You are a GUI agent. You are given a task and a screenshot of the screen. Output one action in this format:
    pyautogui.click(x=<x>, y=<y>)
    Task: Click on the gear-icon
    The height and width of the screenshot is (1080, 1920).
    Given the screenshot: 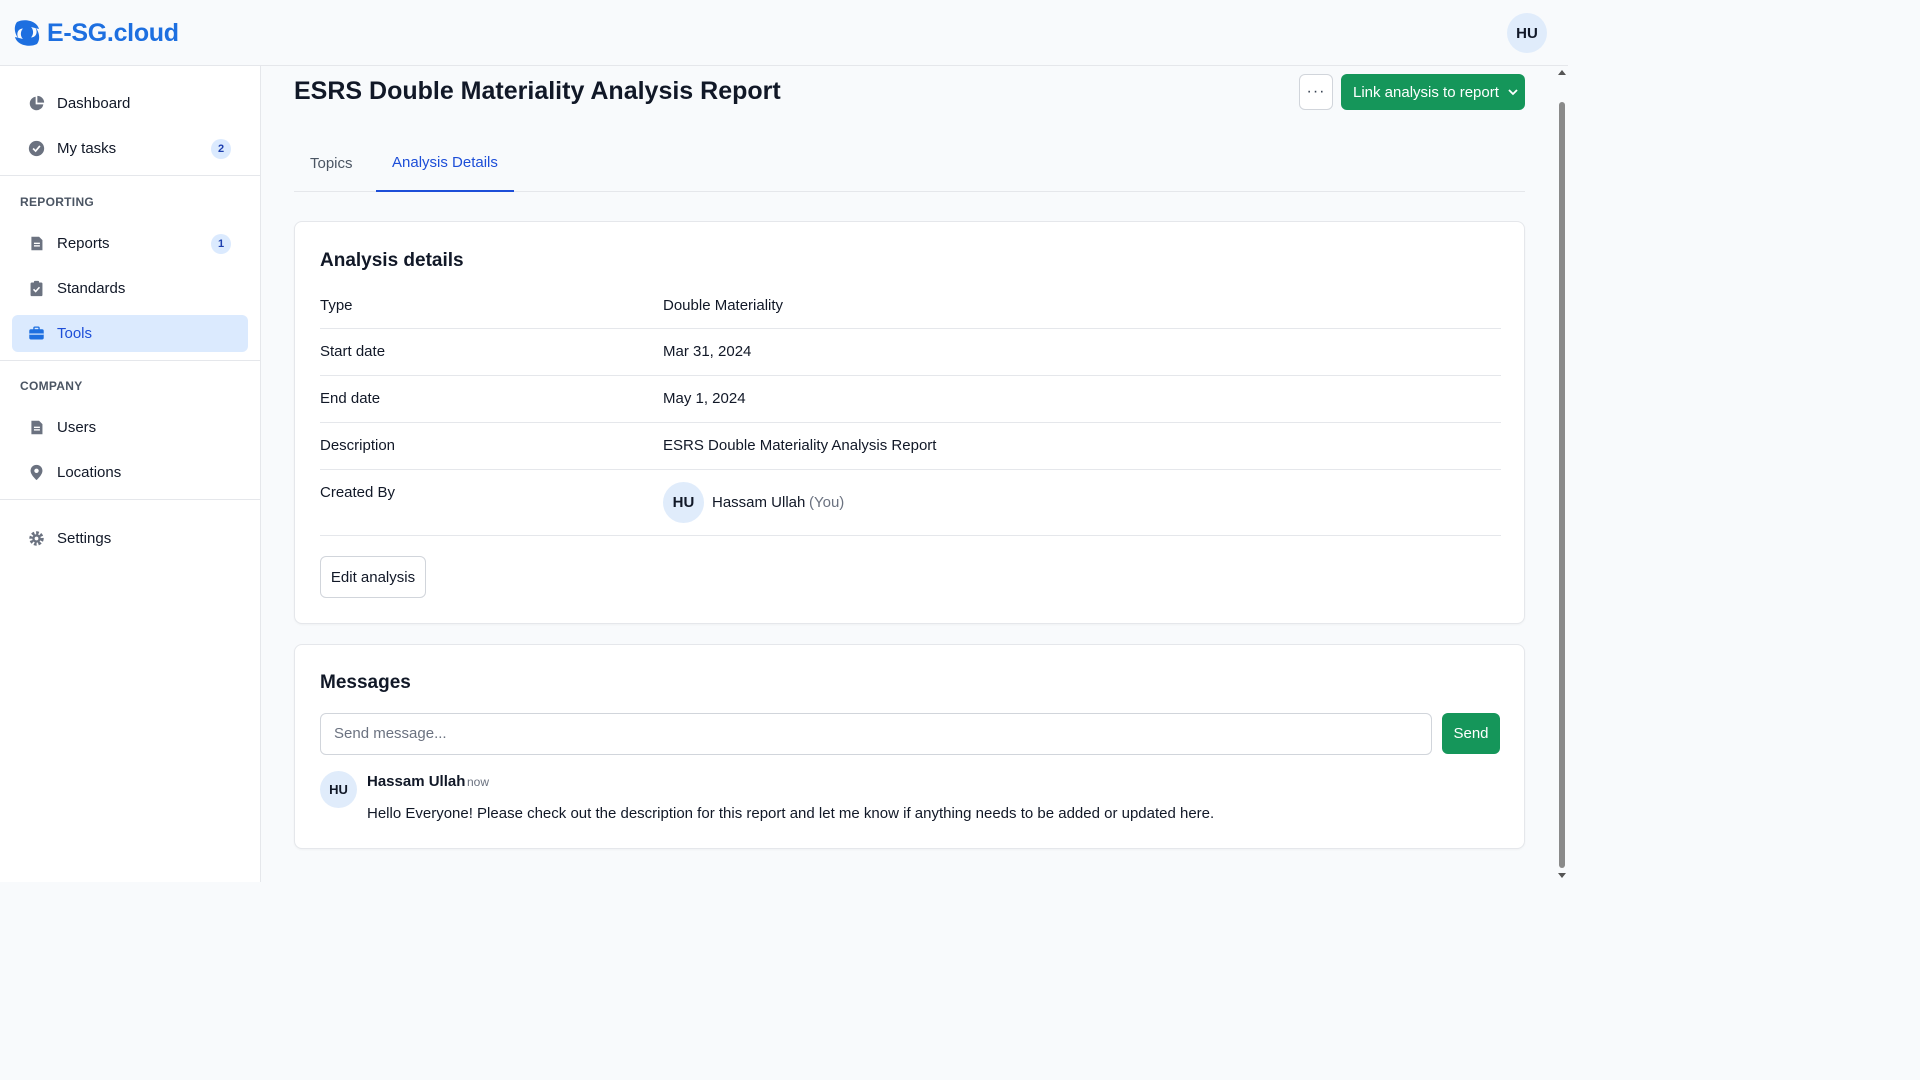 What is the action you would take?
    pyautogui.click(x=36, y=538)
    